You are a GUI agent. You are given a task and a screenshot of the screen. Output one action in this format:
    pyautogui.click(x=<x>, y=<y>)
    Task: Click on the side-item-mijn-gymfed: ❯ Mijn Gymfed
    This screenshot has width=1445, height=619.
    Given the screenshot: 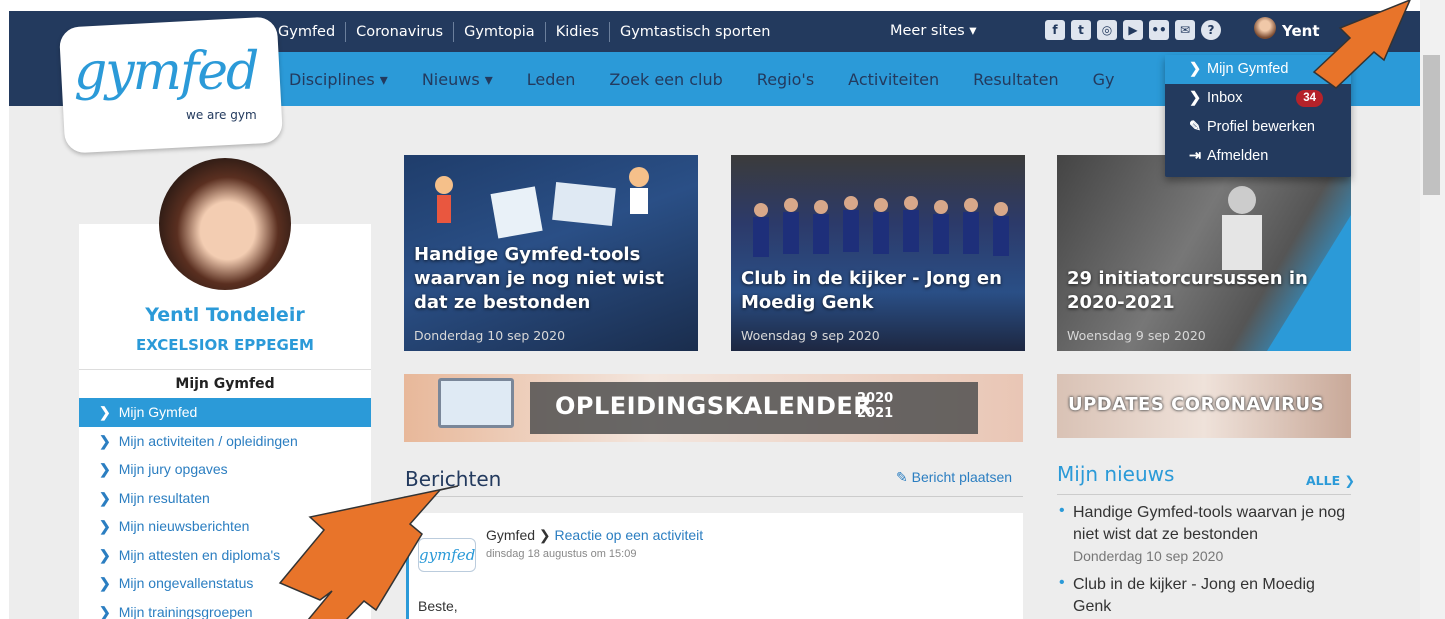 What is the action you would take?
    pyautogui.click(x=225, y=412)
    